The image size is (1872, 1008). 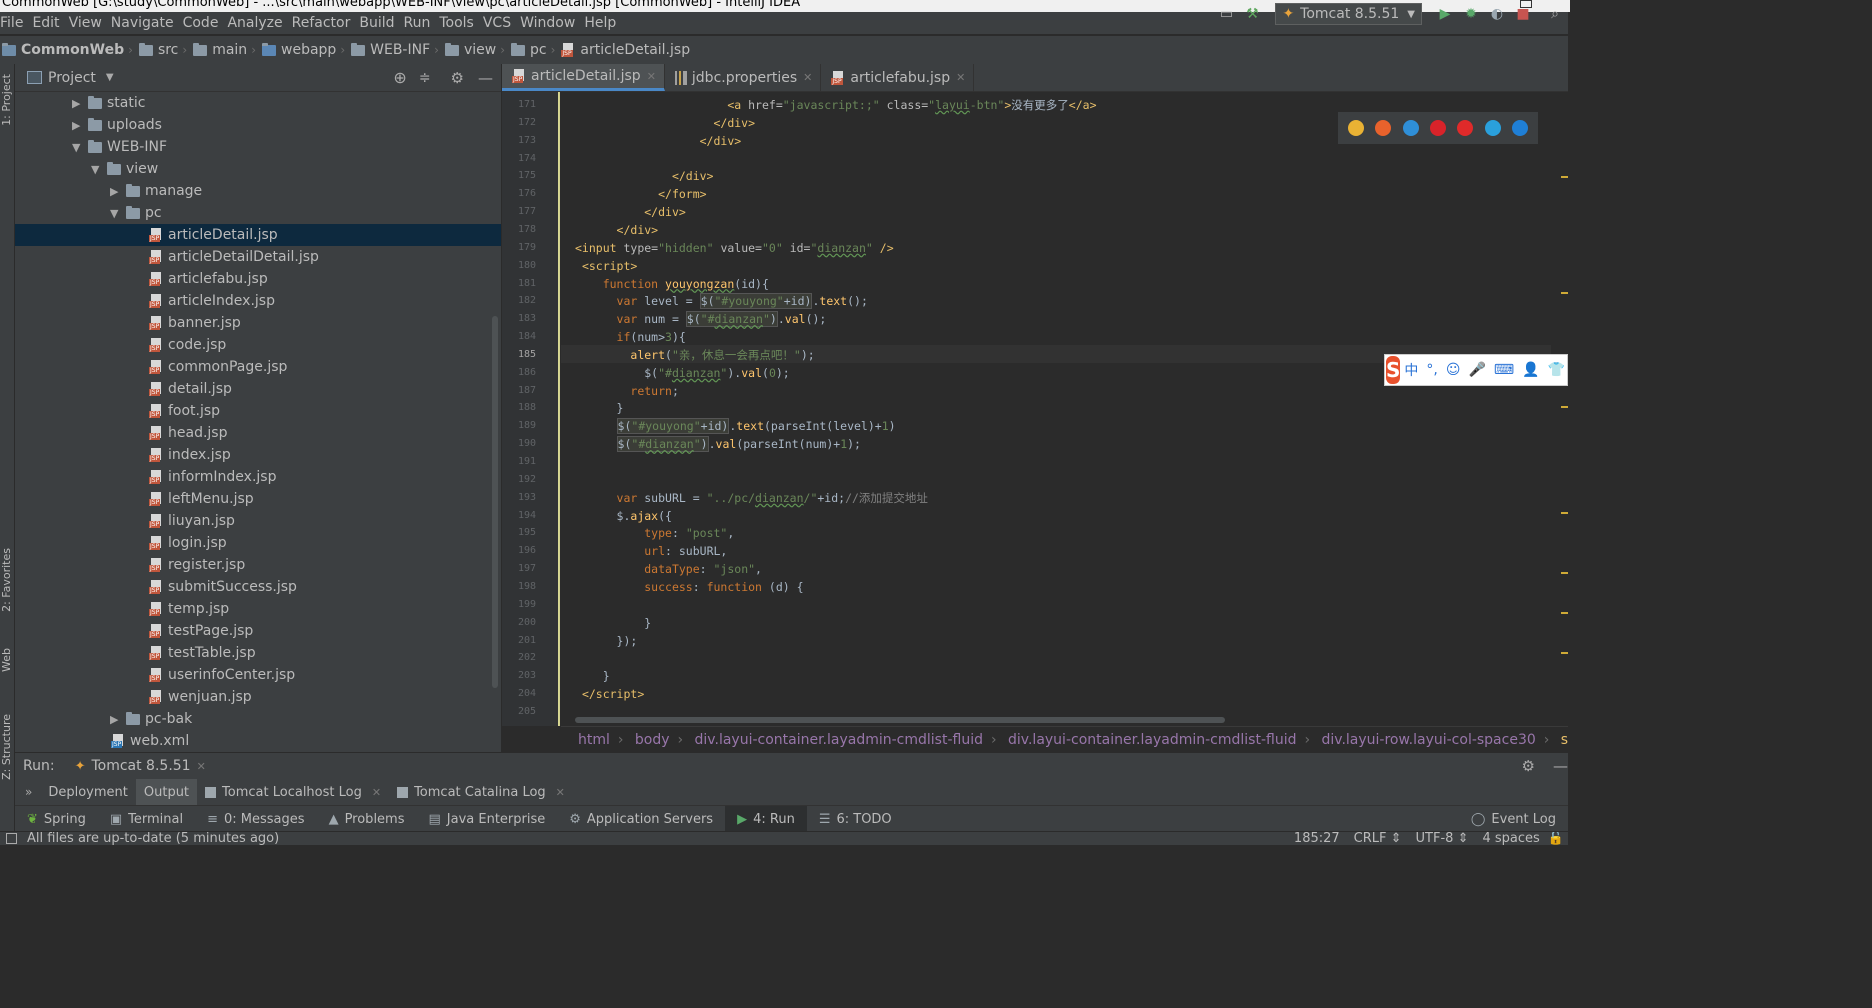 What do you see at coordinates (1497, 14) in the screenshot?
I see `coverage-icon: ◐` at bounding box center [1497, 14].